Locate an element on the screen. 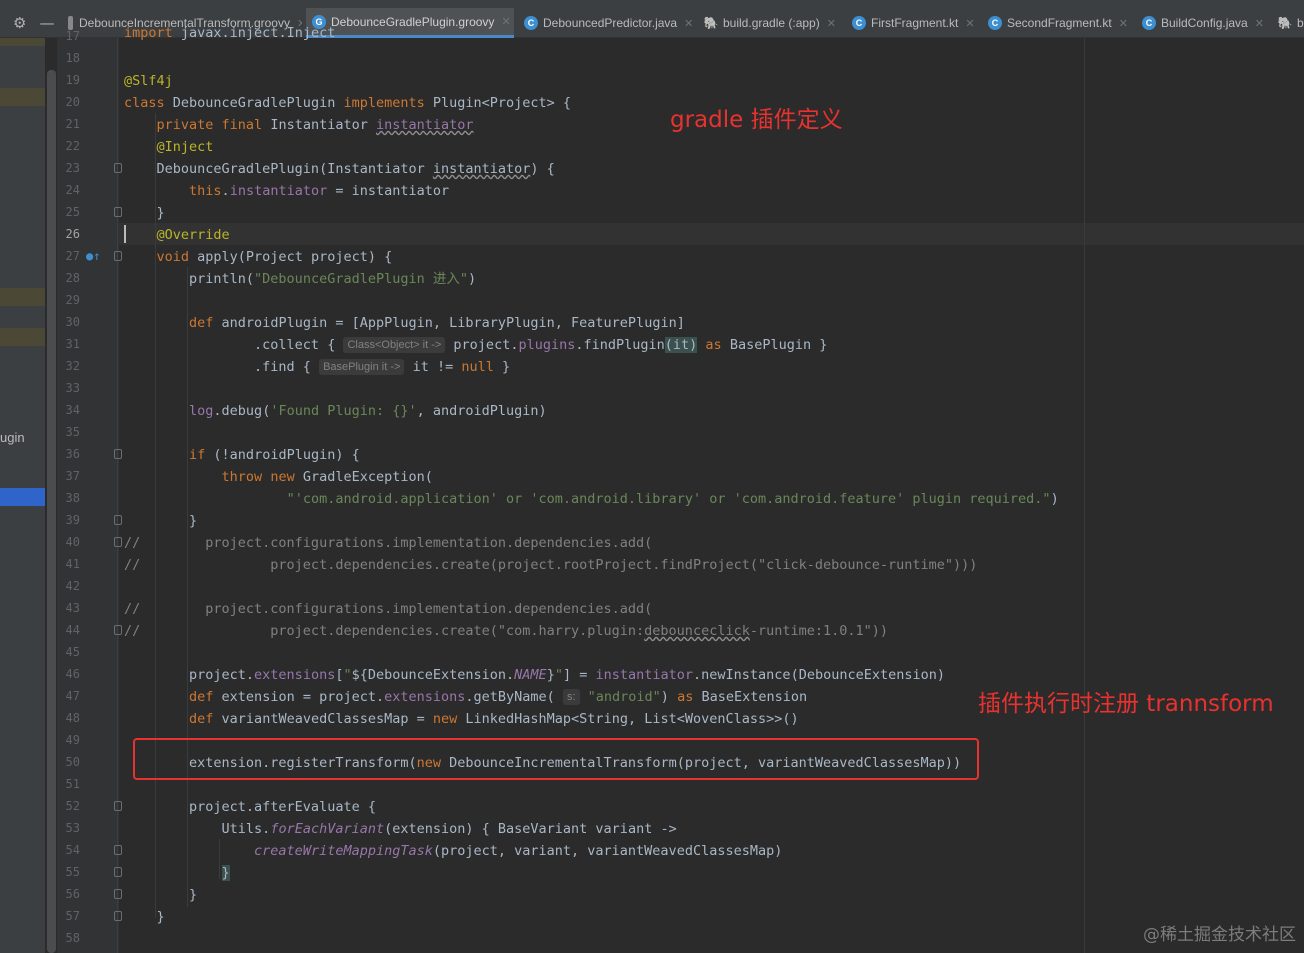 The height and width of the screenshot is (953, 1304). code-line-56: } is located at coordinates (161, 895).